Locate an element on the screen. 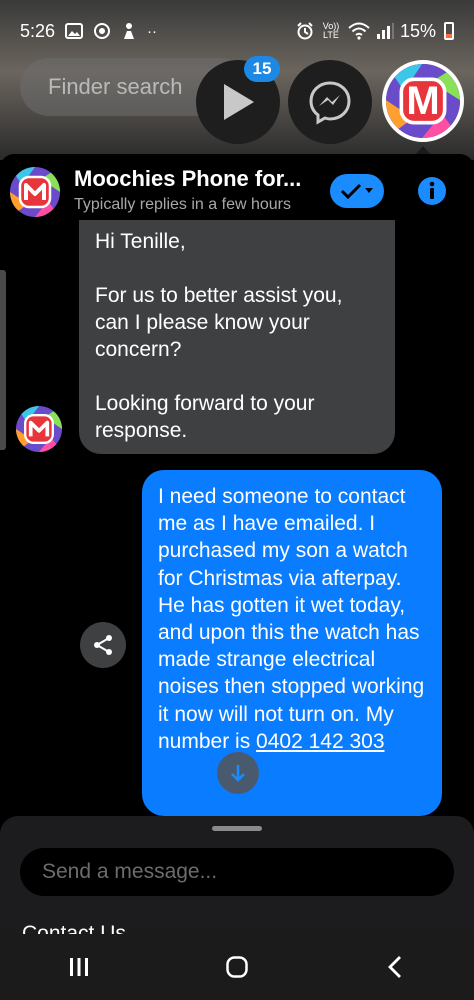 The height and width of the screenshot is (1000, 474). battery-percent: 15% is located at coordinates (417, 30).